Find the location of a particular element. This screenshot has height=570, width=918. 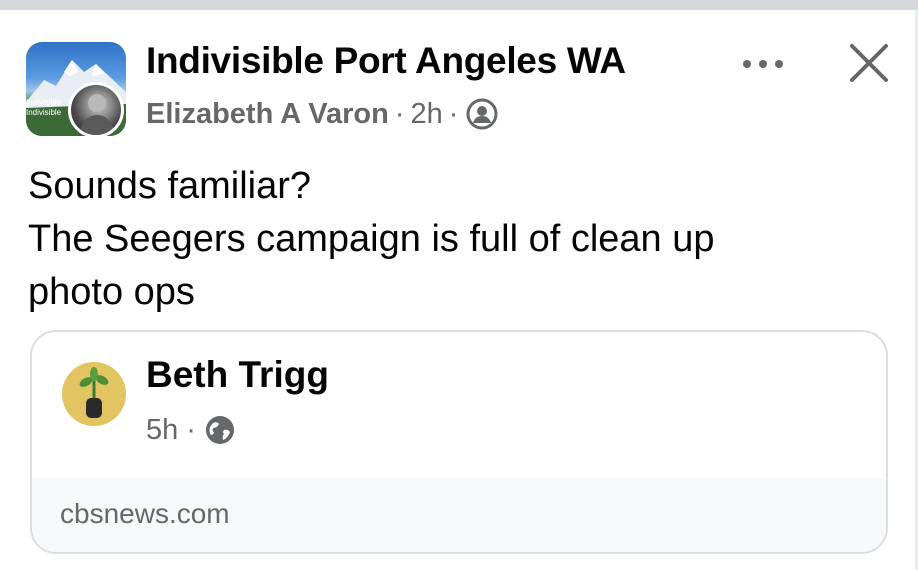

close-button is located at coordinates (869, 63).